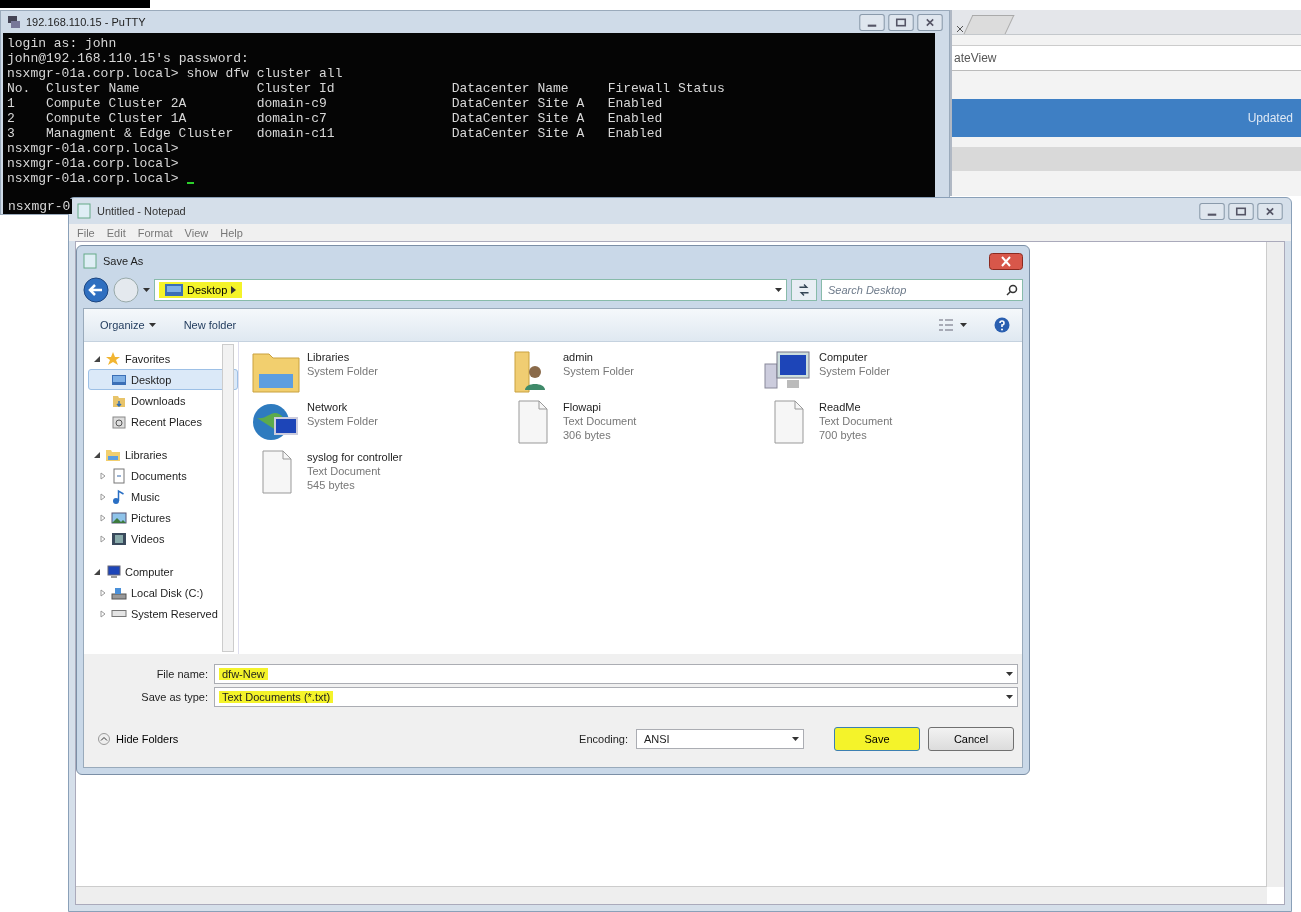 This screenshot has width=1301, height=912. Describe the element at coordinates (1275, 564) in the screenshot. I see `vertical-scrollbar` at that location.